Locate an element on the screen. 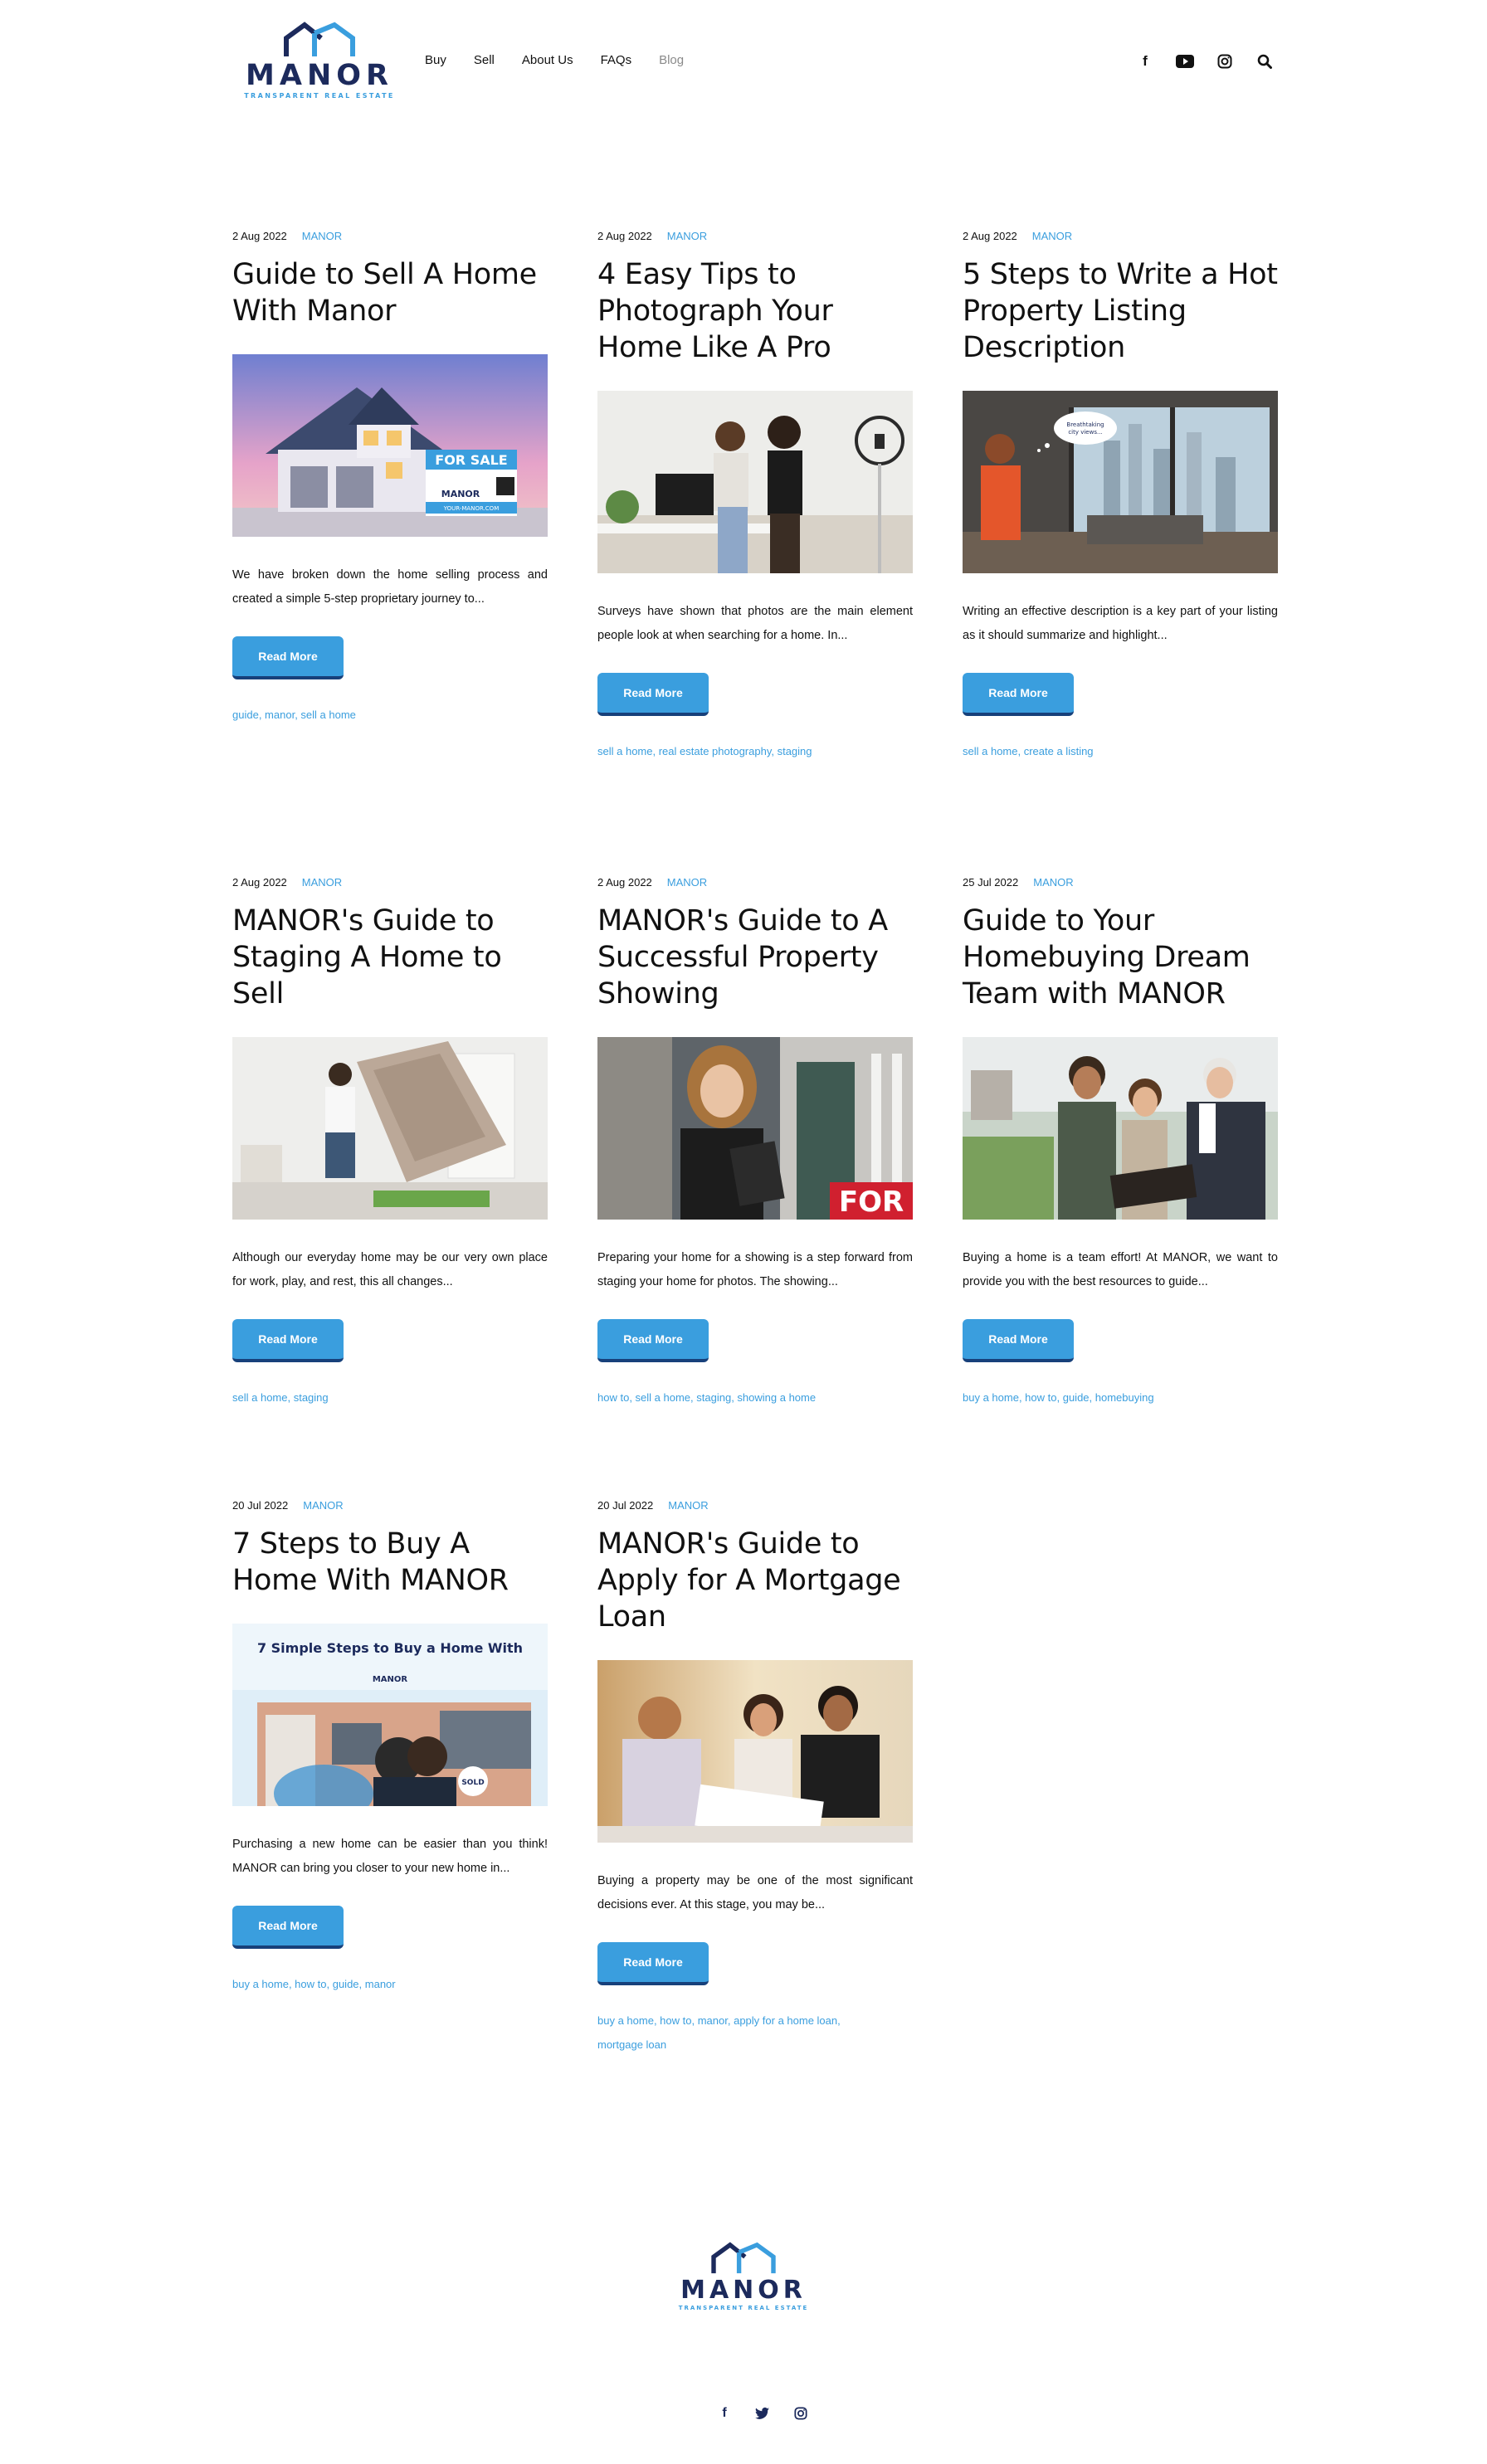  post-title: 7 Steps to Buy A Home With MANOR is located at coordinates (390, 1562).